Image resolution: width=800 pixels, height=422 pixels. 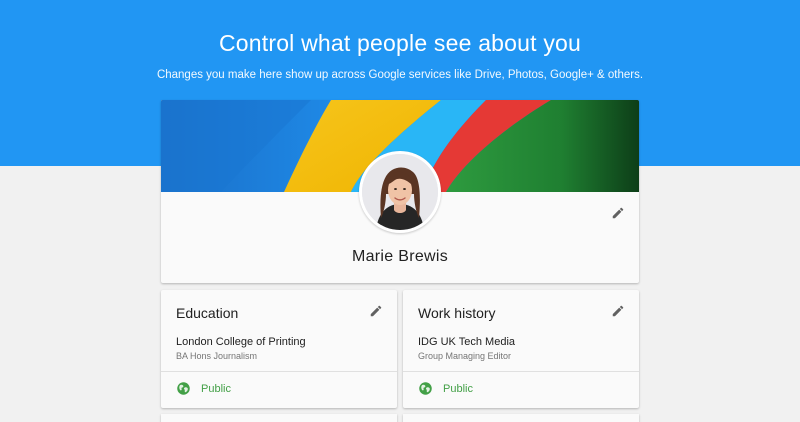 I want to click on edit-profile-button, so click(x=618, y=213).